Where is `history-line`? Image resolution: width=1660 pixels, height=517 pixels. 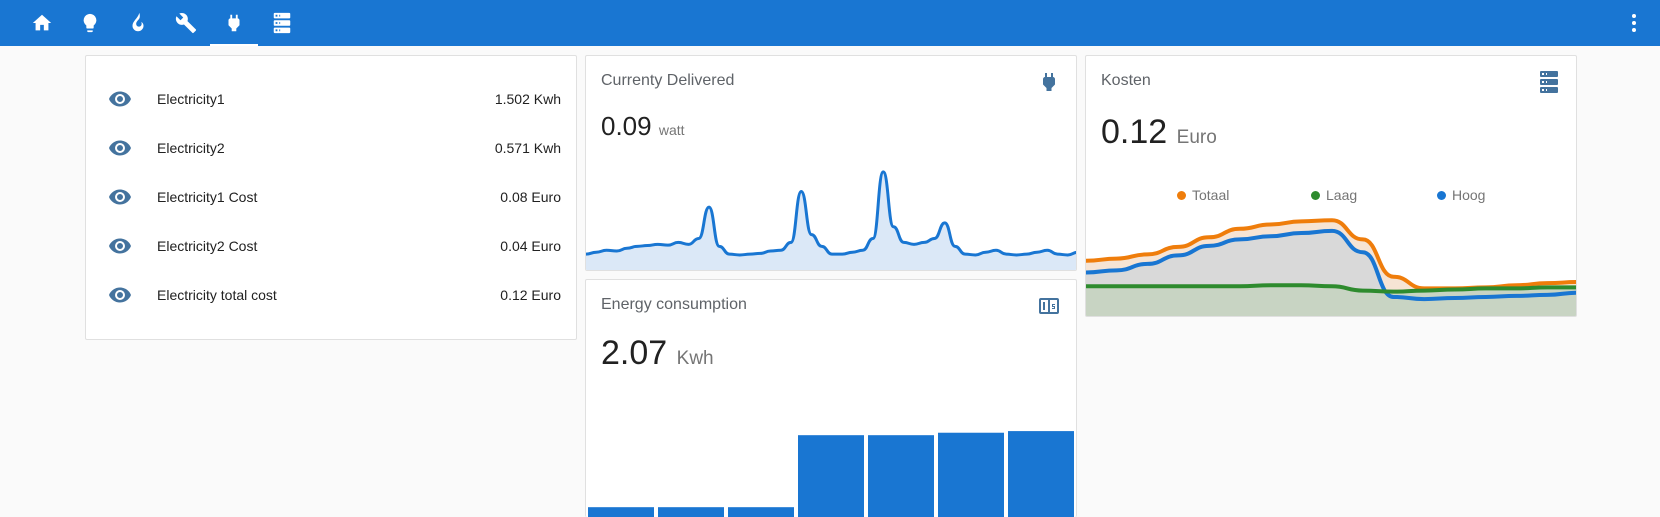 history-line is located at coordinates (831, 213).